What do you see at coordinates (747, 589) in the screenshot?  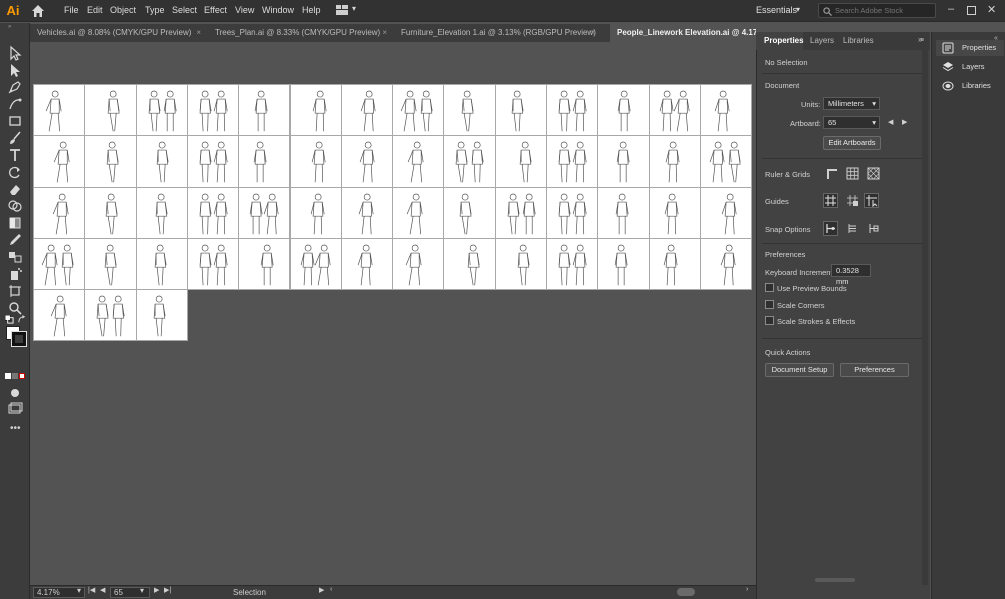 I see `scroll-right-icon: ›` at bounding box center [747, 589].